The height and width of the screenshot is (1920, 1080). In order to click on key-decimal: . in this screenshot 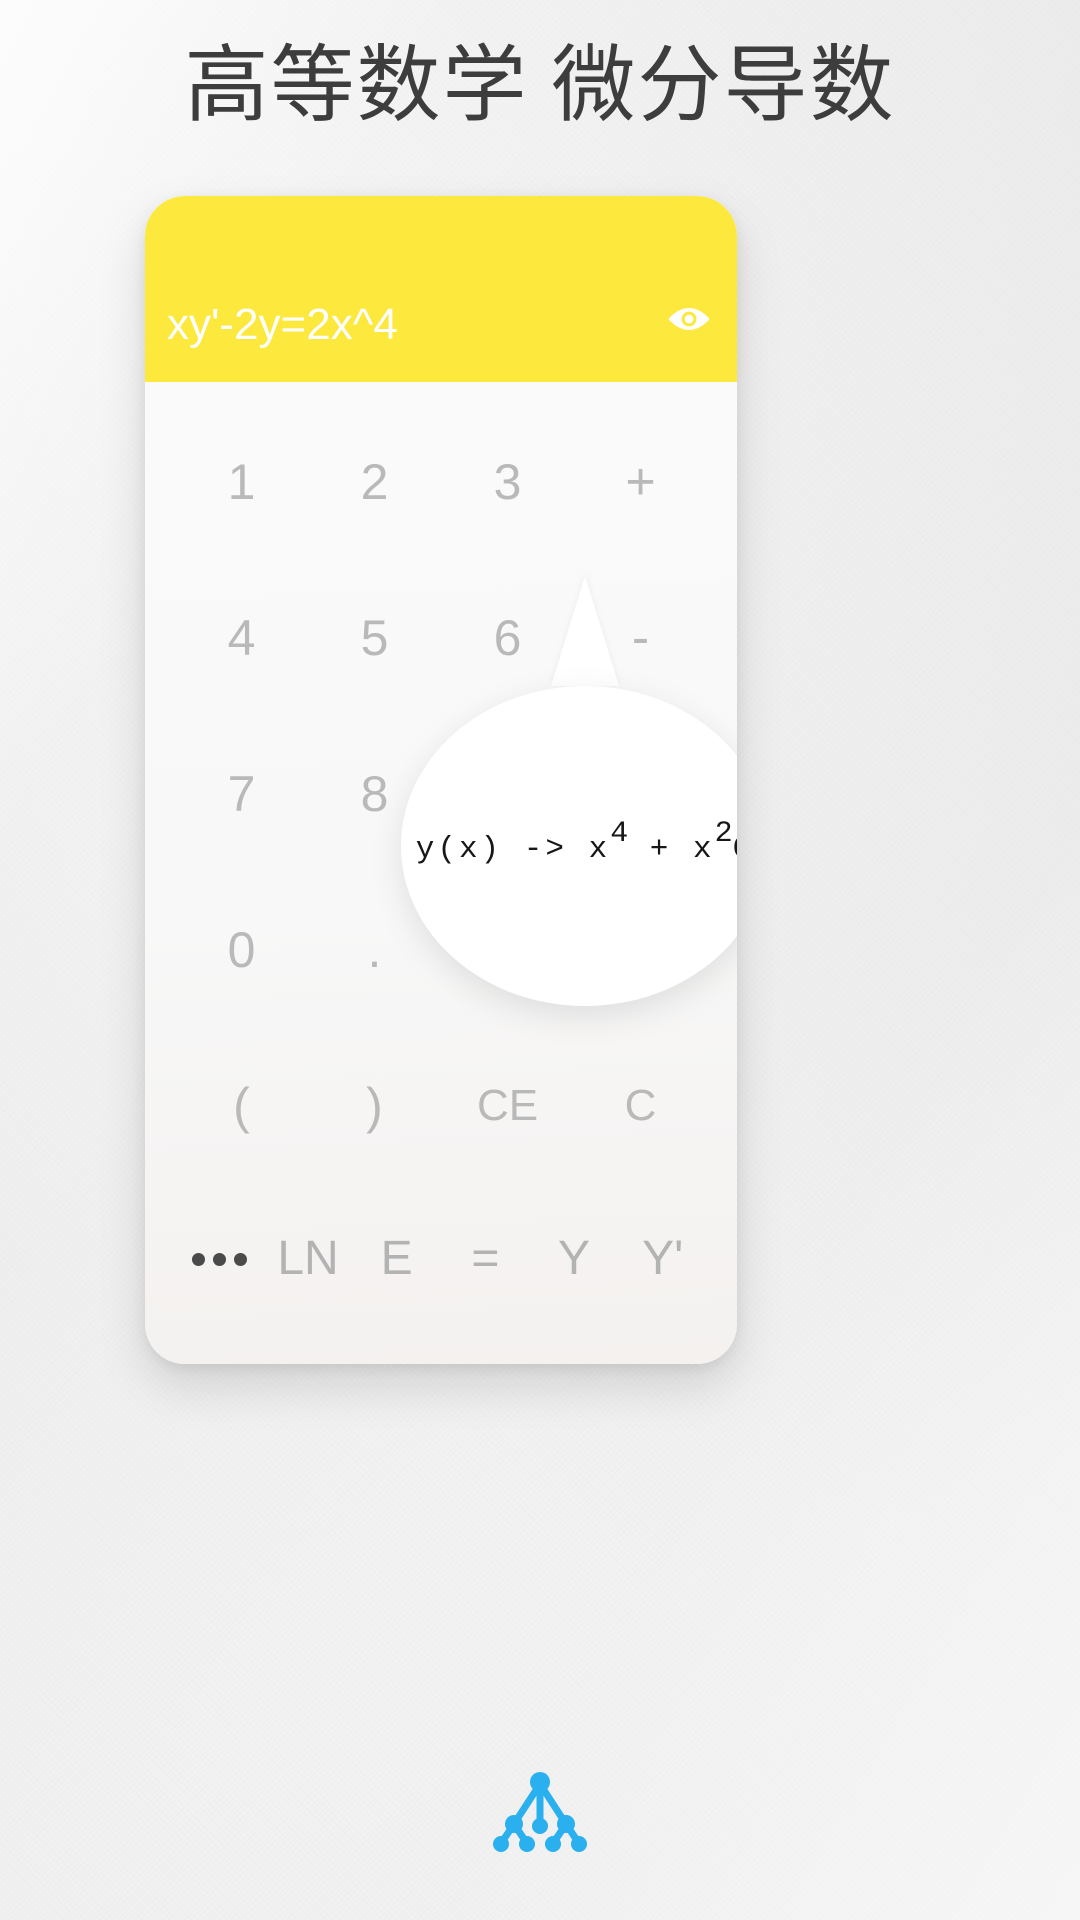, I will do `click(374, 950)`.